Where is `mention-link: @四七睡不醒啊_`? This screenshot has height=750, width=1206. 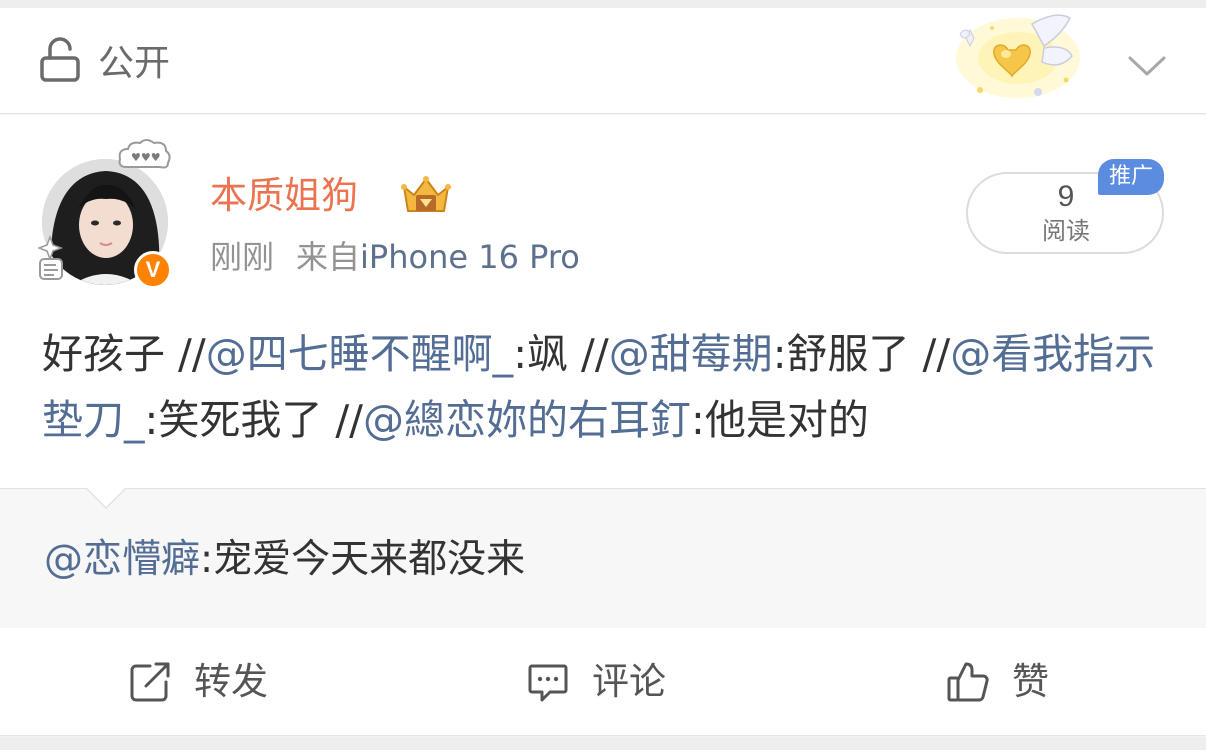 mention-link: @四七睡不醒啊_ is located at coordinates (360, 354).